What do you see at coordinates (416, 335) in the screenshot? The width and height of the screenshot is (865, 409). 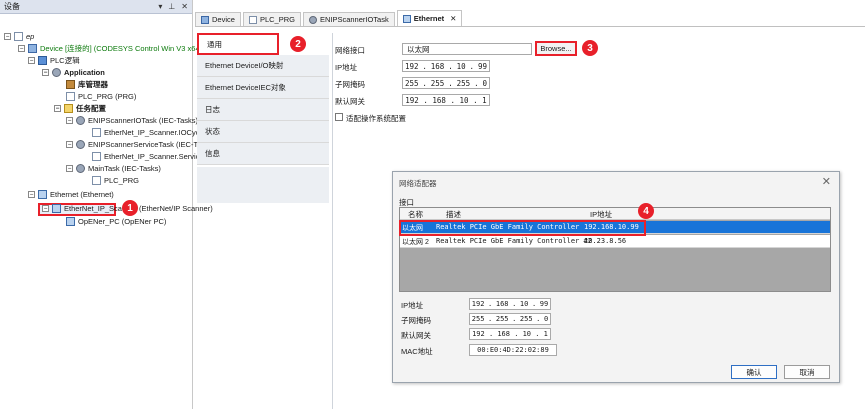 I see `dialog-gateway-label: 默认网关` at bounding box center [416, 335].